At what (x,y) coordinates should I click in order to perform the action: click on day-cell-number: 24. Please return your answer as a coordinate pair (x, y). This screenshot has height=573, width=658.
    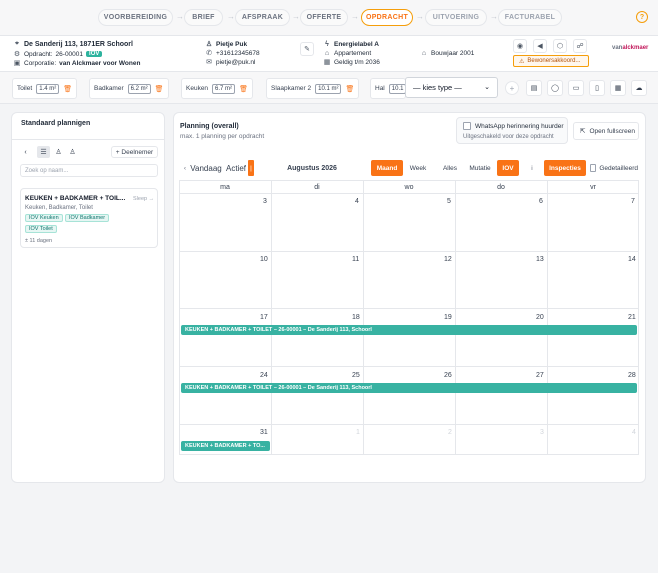
    Looking at the image, I should click on (264, 375).